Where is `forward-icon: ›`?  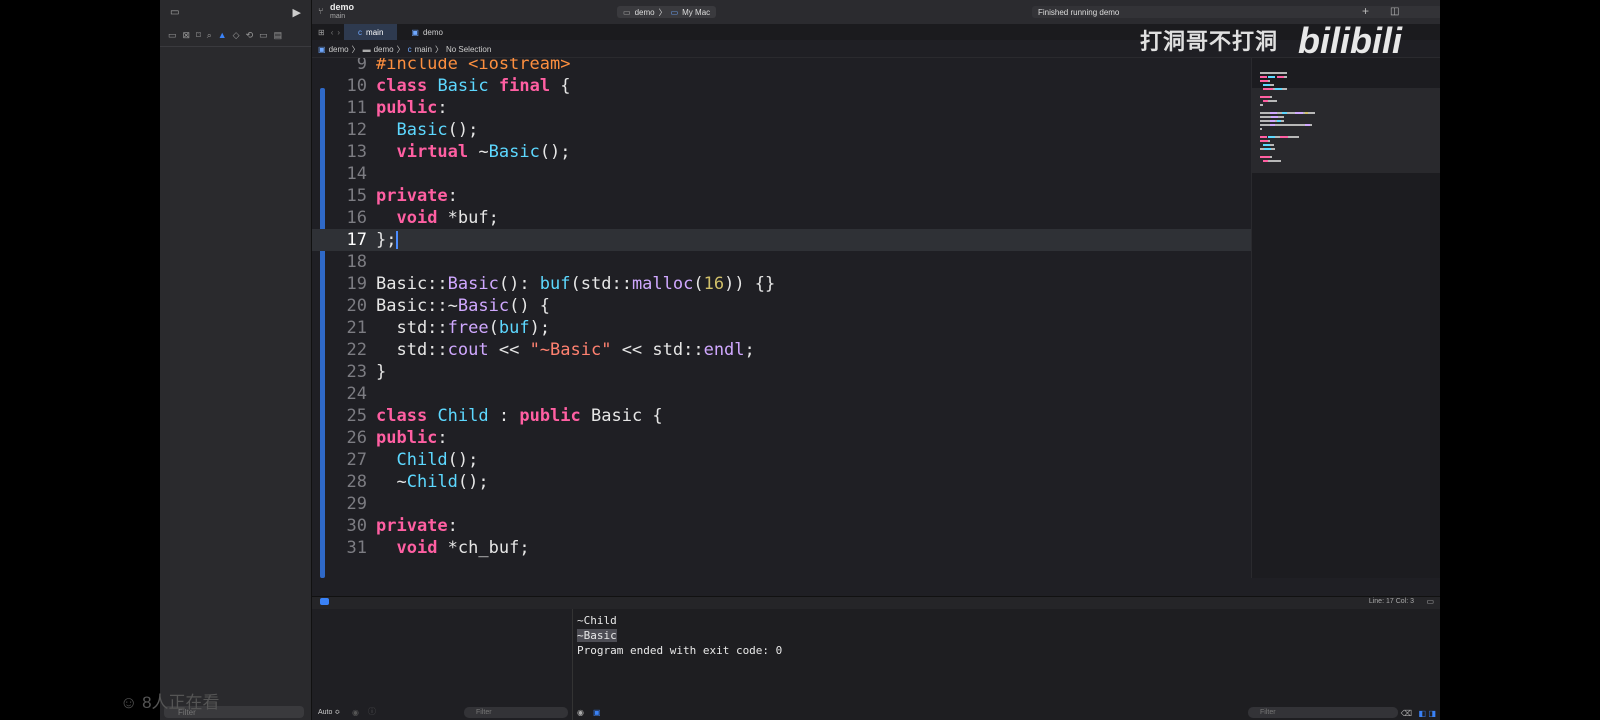 forward-icon: › is located at coordinates (338, 32).